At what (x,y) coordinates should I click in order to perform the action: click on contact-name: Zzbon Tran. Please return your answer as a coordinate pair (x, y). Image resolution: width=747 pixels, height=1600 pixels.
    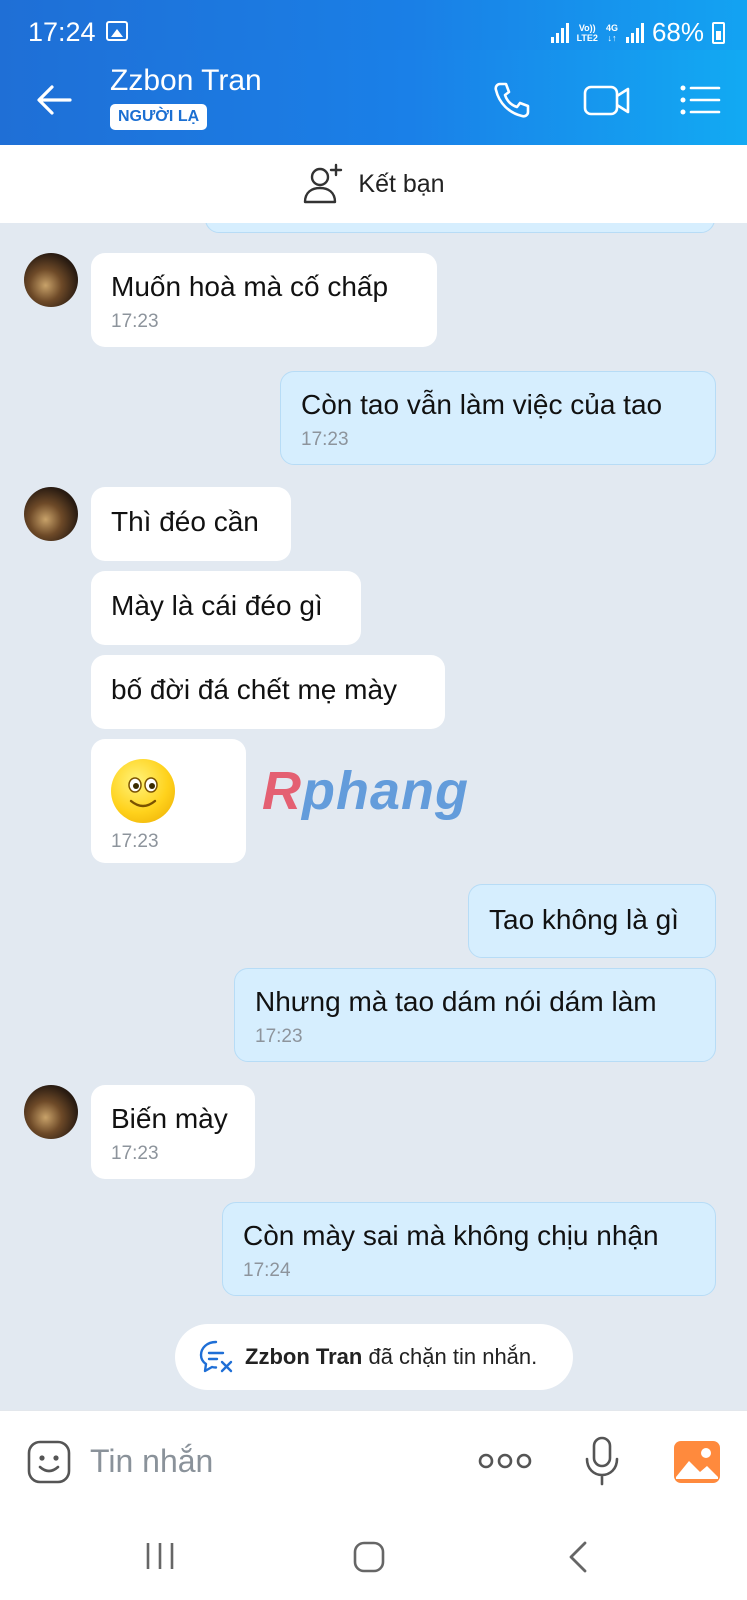
    Looking at the image, I should click on (186, 81).